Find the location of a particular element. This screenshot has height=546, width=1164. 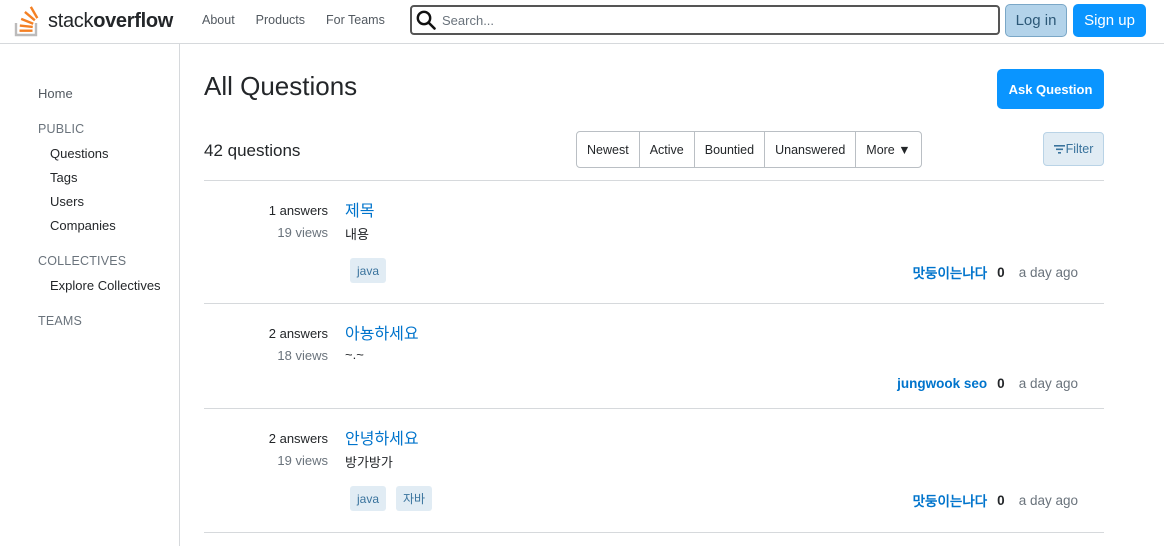

filter-button: Filter is located at coordinates (1073, 149).